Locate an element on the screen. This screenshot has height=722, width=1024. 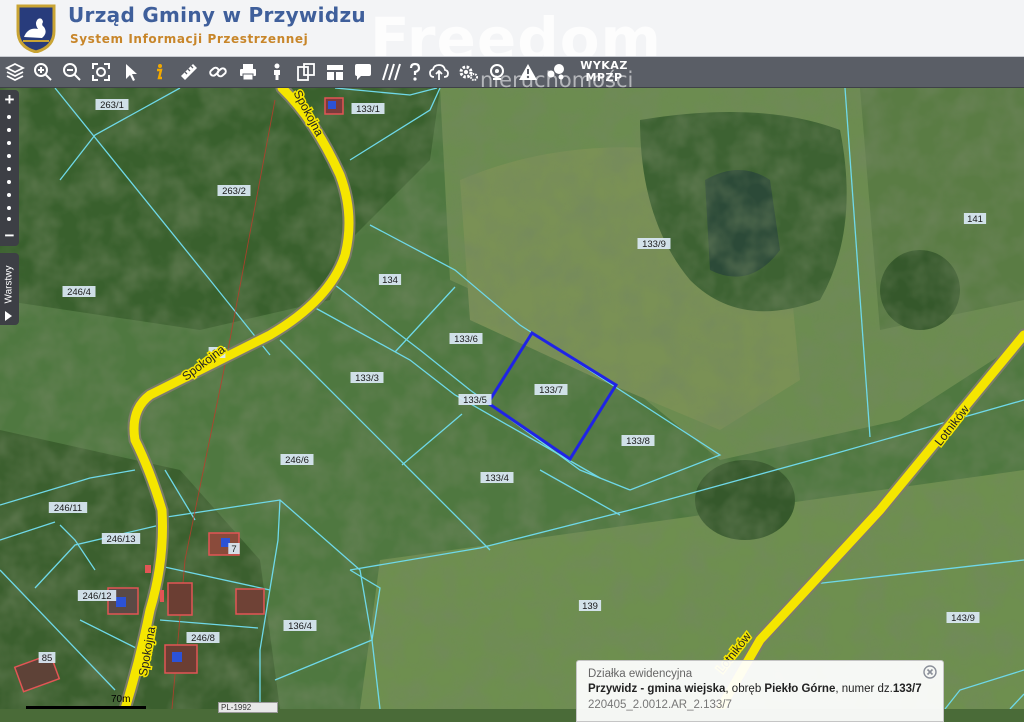
parcel-number: 133/7 is located at coordinates (907, 689).